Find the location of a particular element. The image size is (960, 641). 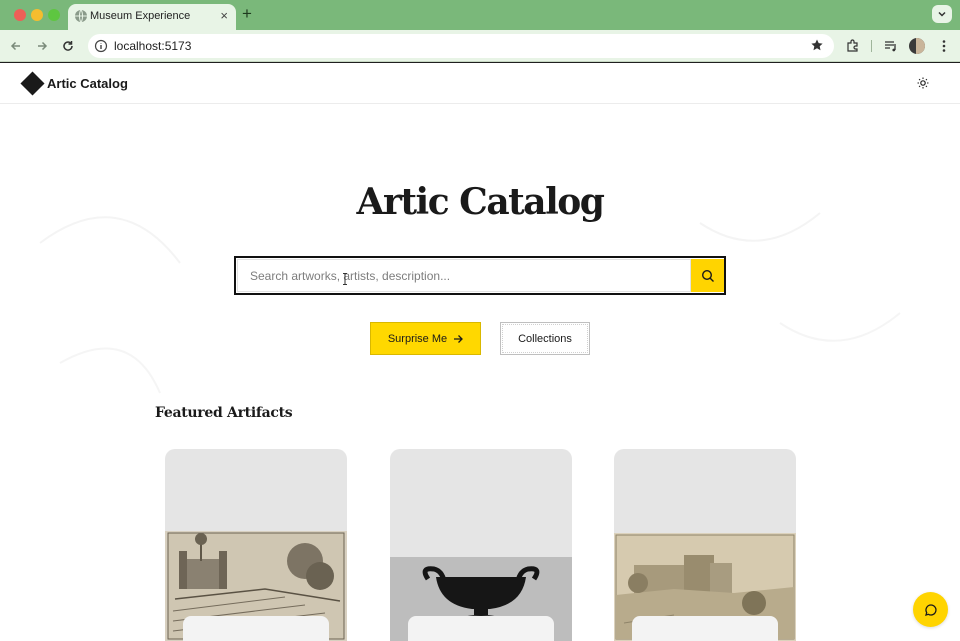

reload-button is located at coordinates (68, 46).